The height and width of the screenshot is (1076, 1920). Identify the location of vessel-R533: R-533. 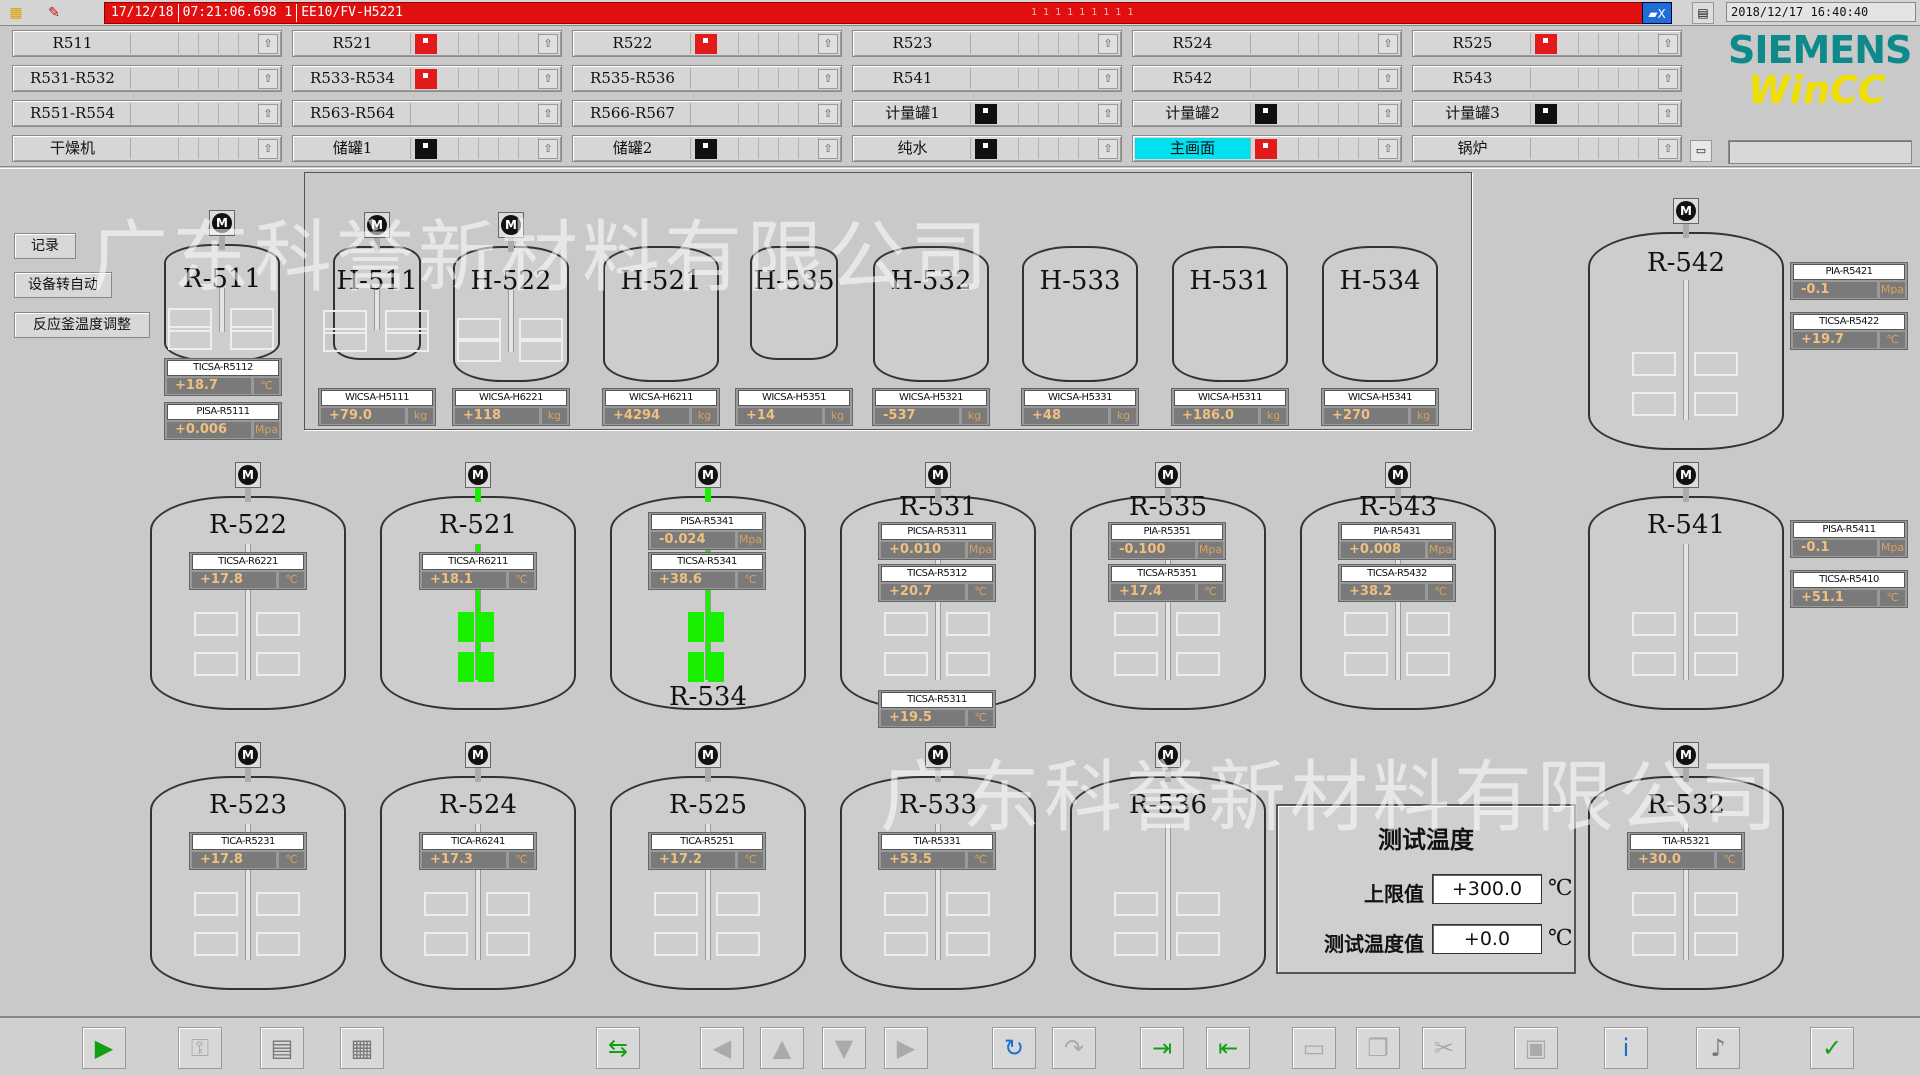
(938, 883).